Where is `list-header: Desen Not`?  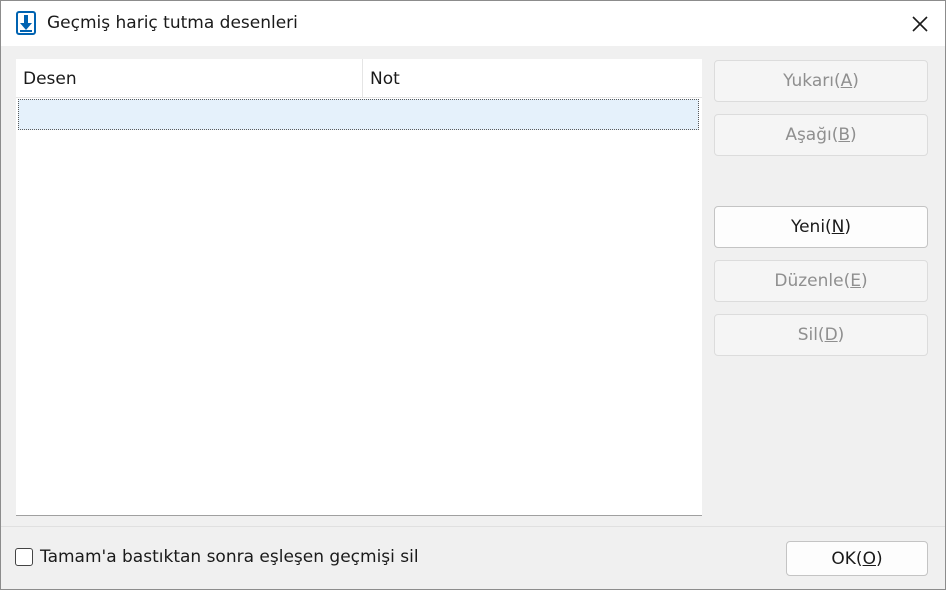 list-header: Desen Not is located at coordinates (359, 78).